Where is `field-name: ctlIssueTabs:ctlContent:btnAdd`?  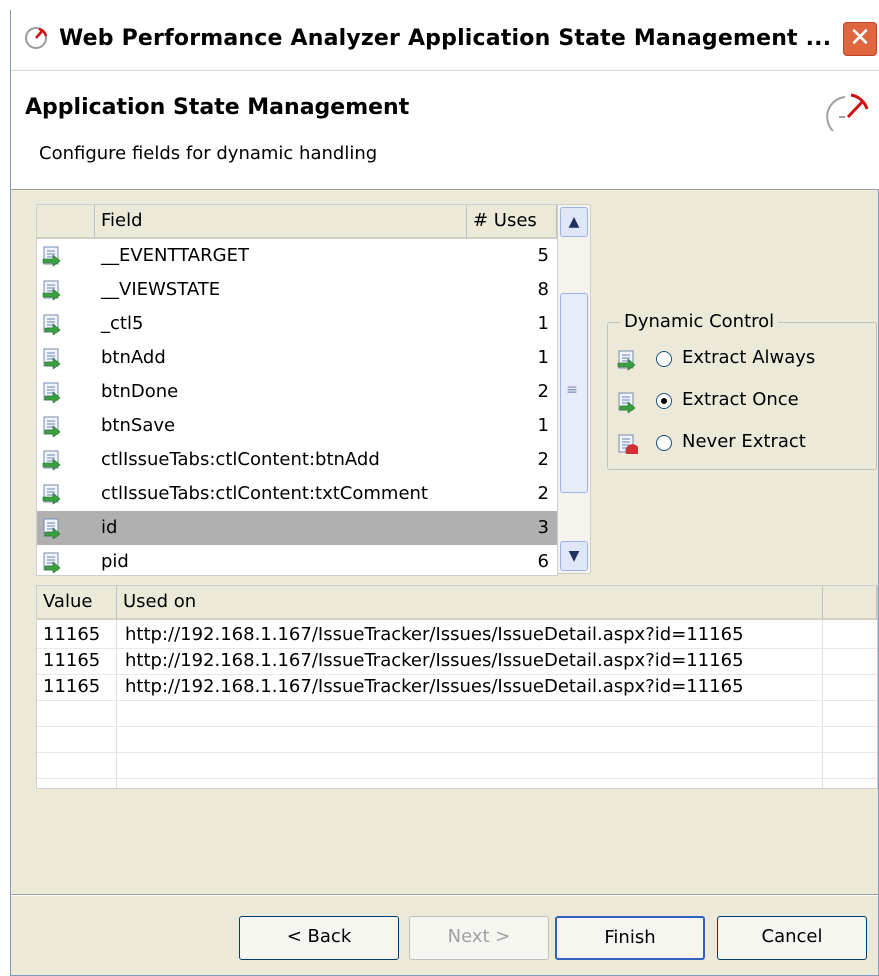 field-name: ctlIssueTabs:ctlContent:btnAdd is located at coordinates (240, 459).